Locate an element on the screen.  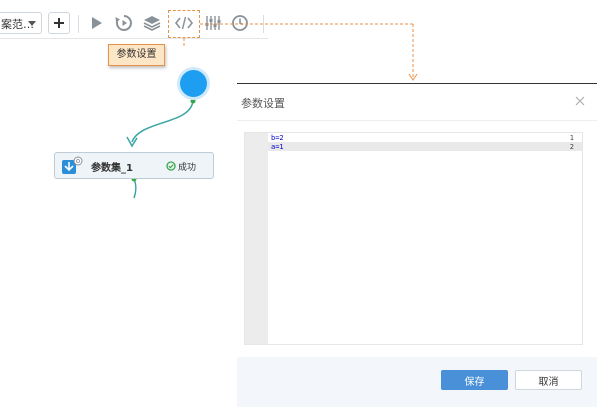
line-number: 1 is located at coordinates (571, 138).